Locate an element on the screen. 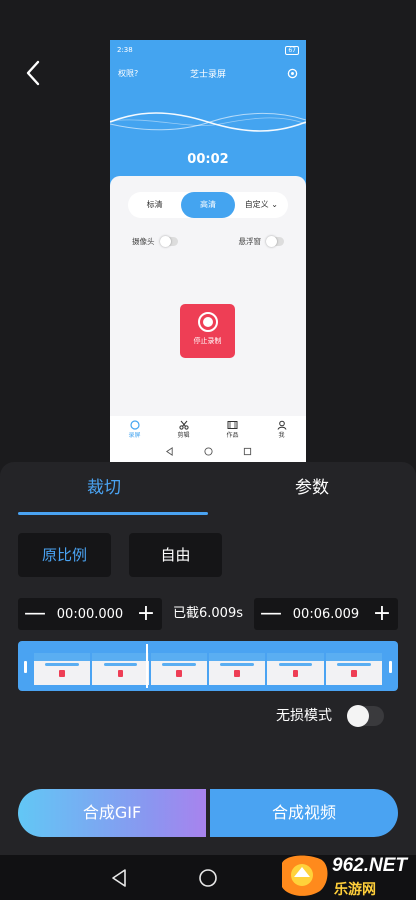 This screenshot has height=900, width=416. timeline-strip is located at coordinates (208, 666).